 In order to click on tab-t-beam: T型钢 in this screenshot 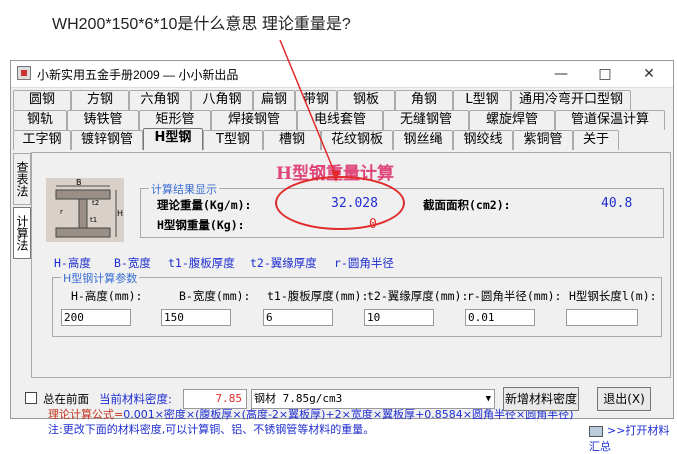, I will do `click(233, 140)`.